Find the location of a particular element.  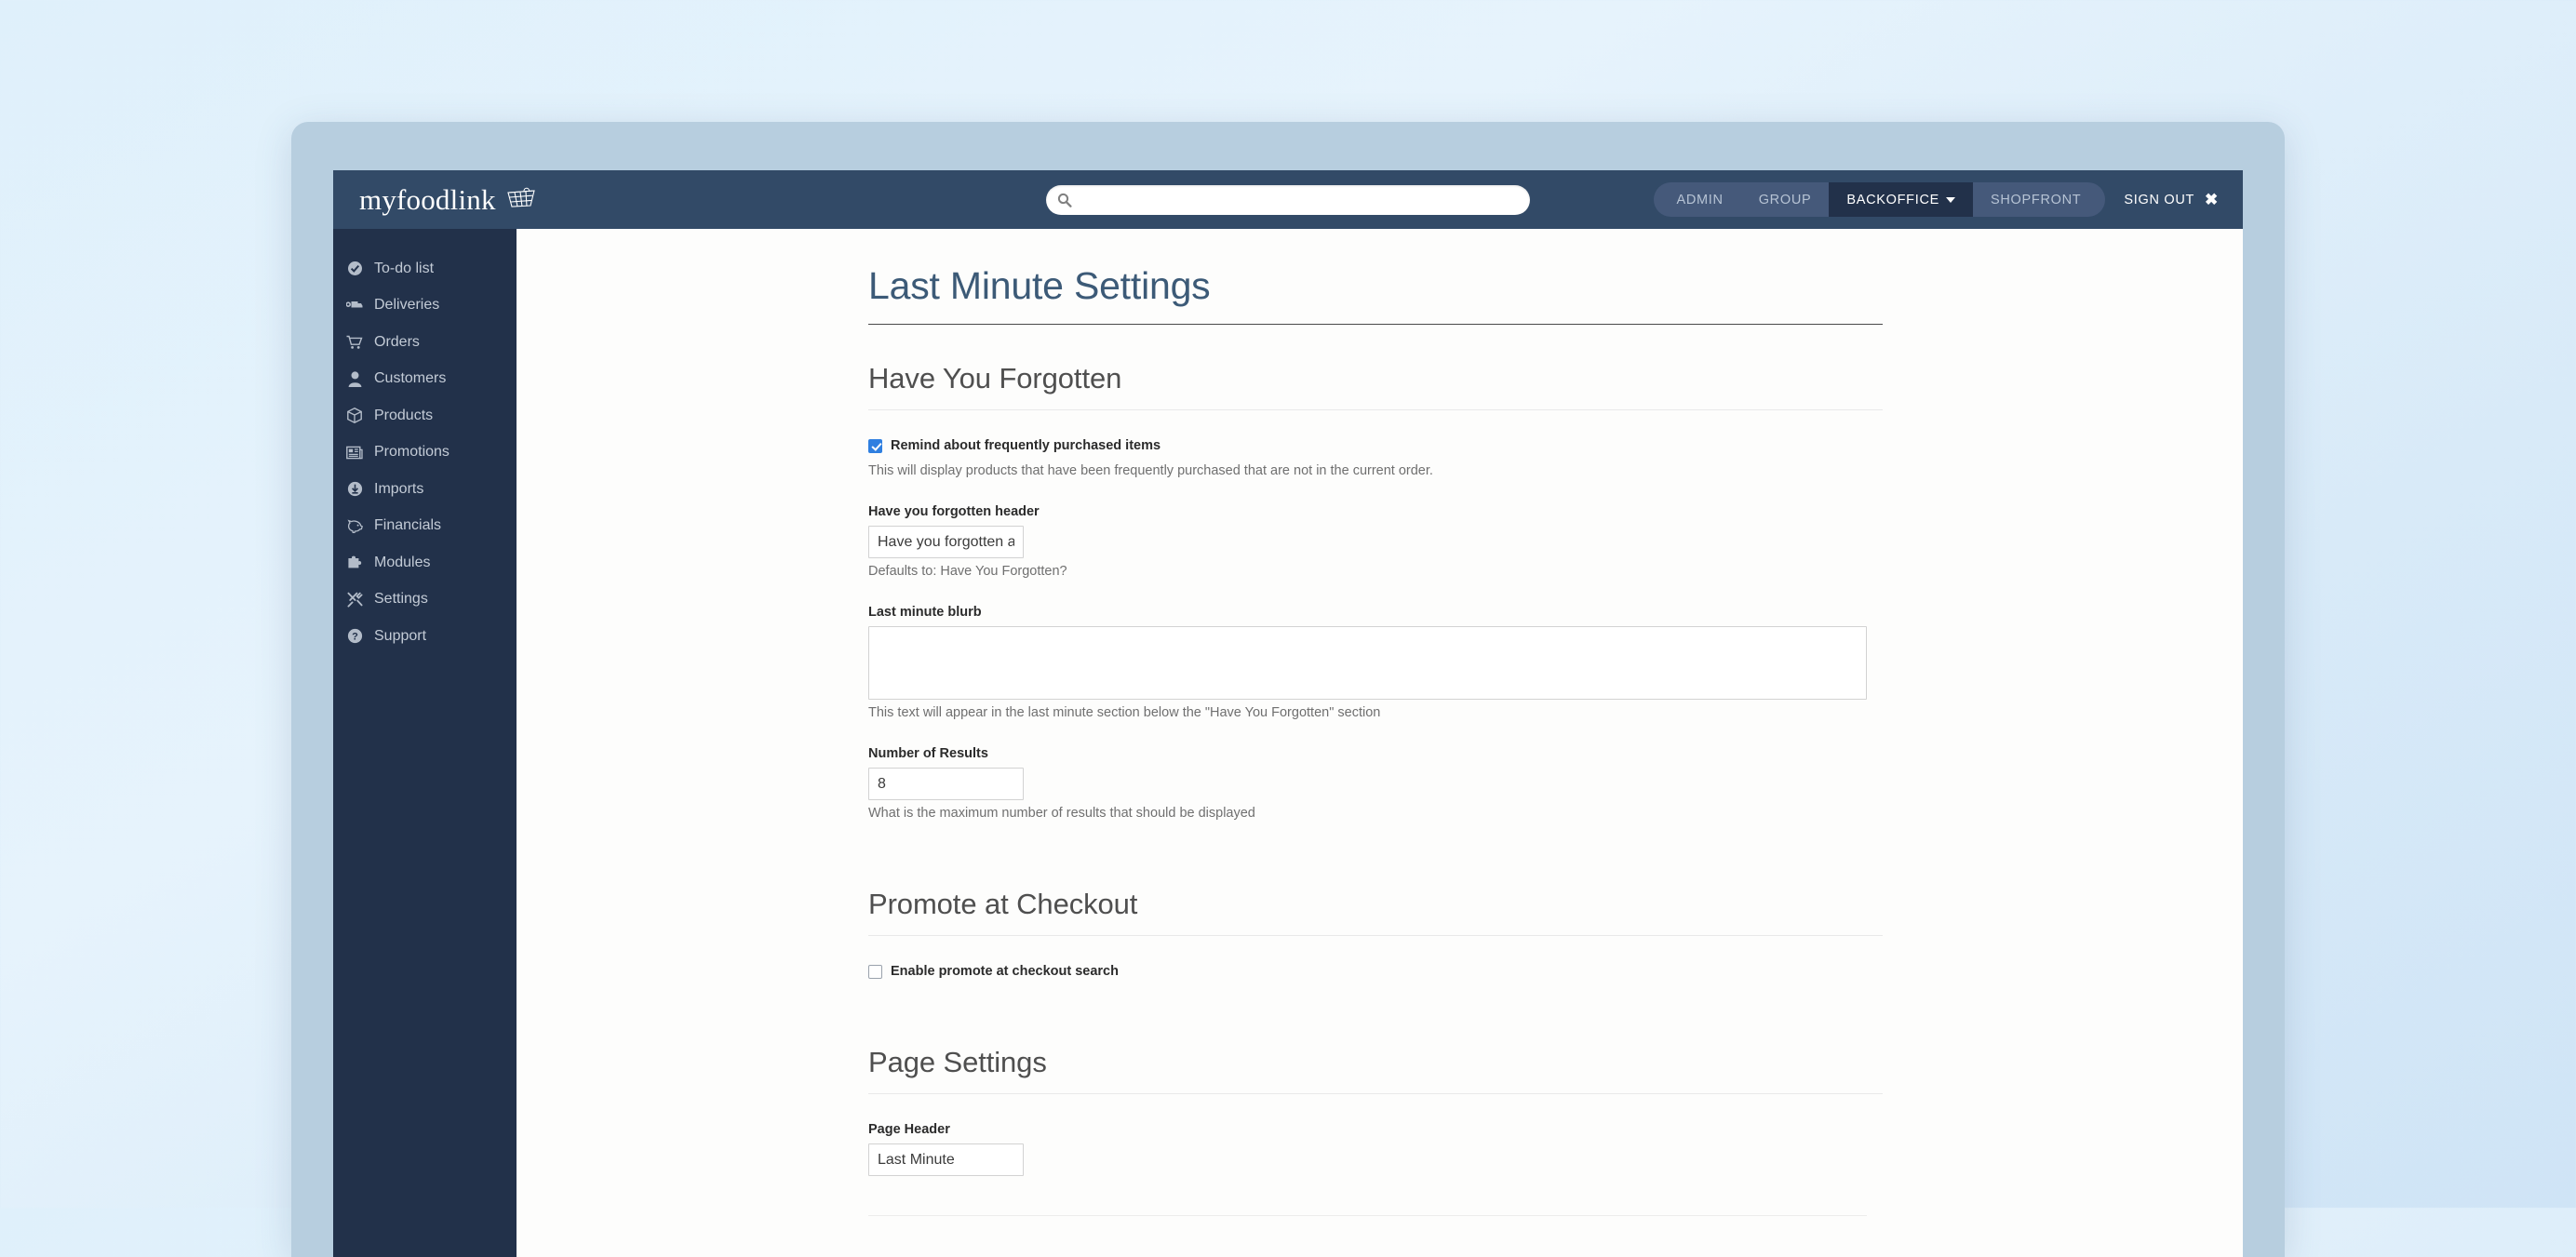

have-you-forgotten-header-label: Have you forgotten header is located at coordinates (954, 511).